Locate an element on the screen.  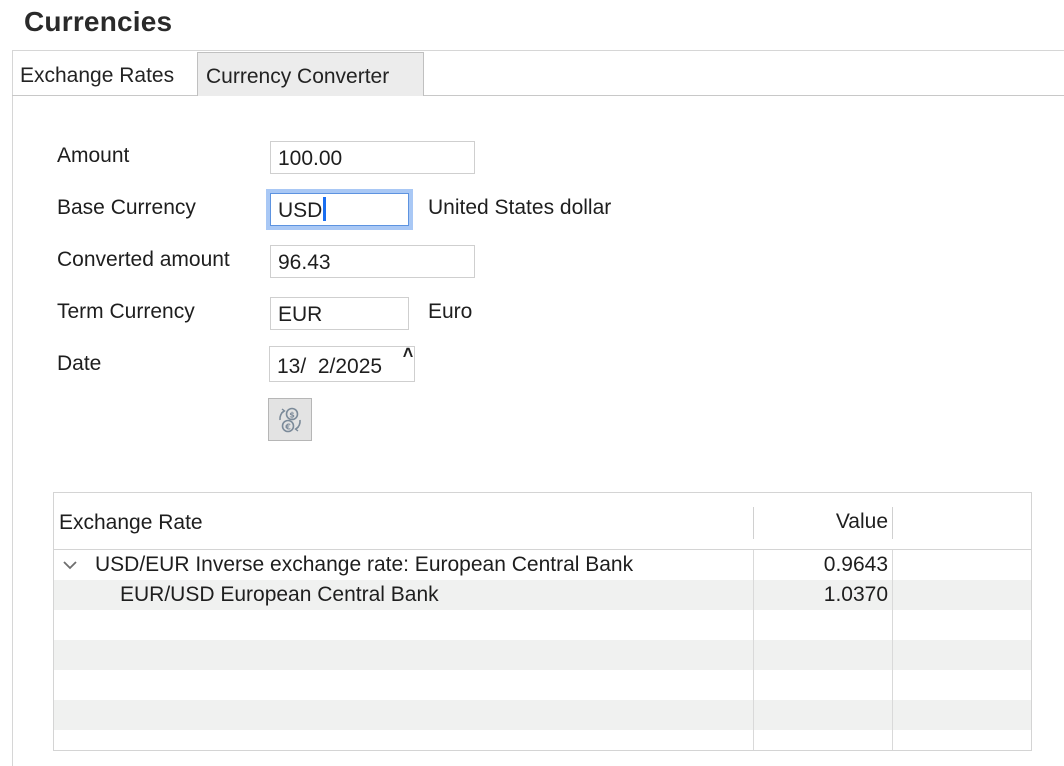
table-row: EUR/USD European Central Bank 1.0370 is located at coordinates (542, 595).